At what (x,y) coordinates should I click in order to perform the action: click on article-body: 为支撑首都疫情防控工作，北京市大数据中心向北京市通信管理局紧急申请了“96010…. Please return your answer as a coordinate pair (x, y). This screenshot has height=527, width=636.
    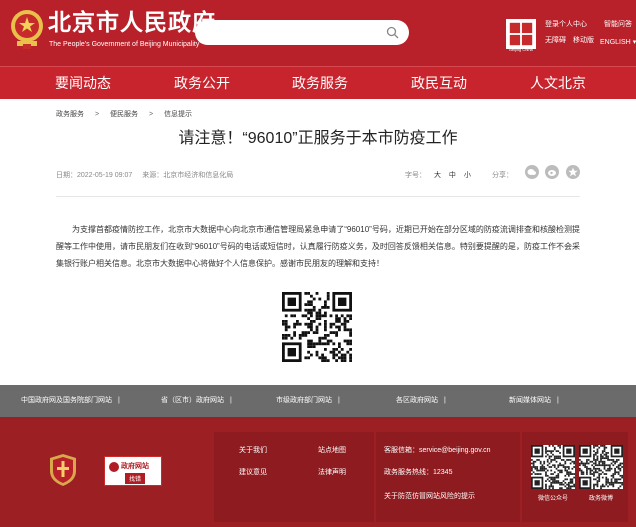
    Looking at the image, I should click on (318, 246).